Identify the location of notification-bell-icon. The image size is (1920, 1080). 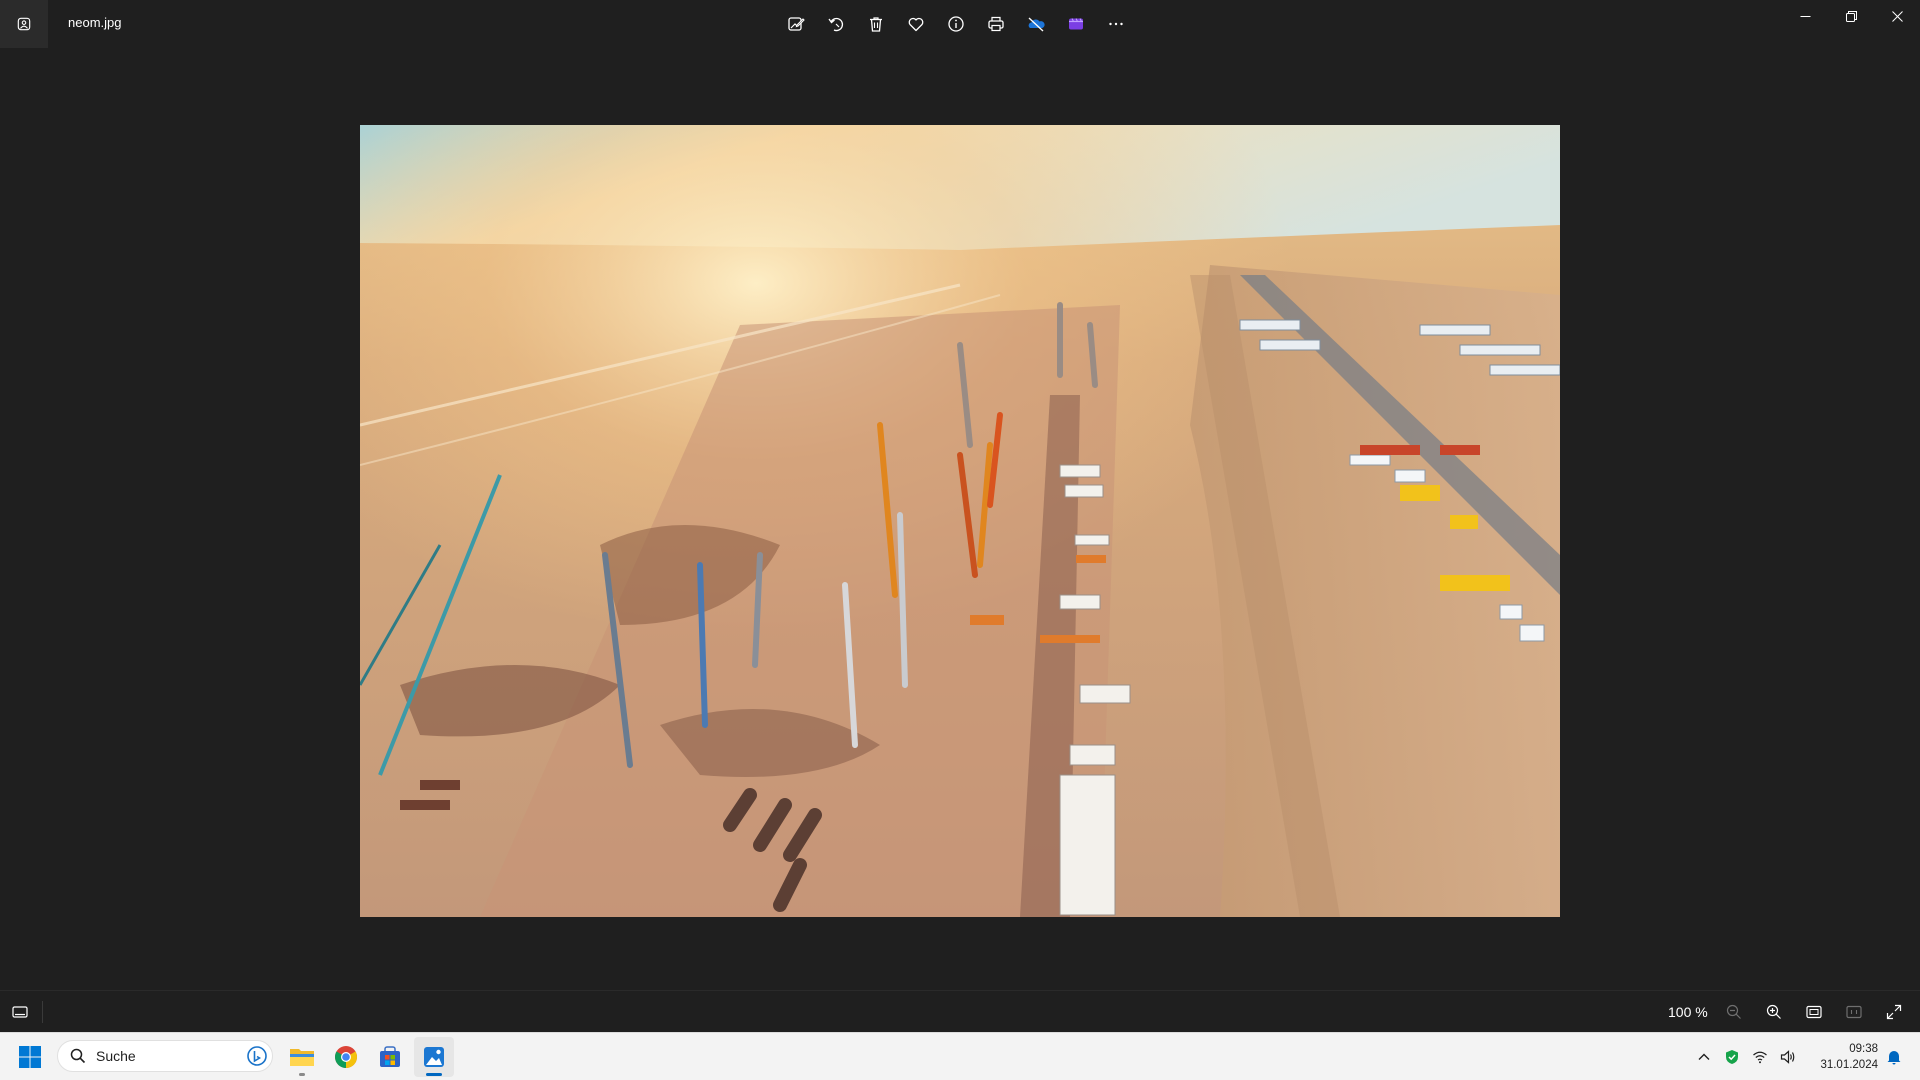
(1894, 1058).